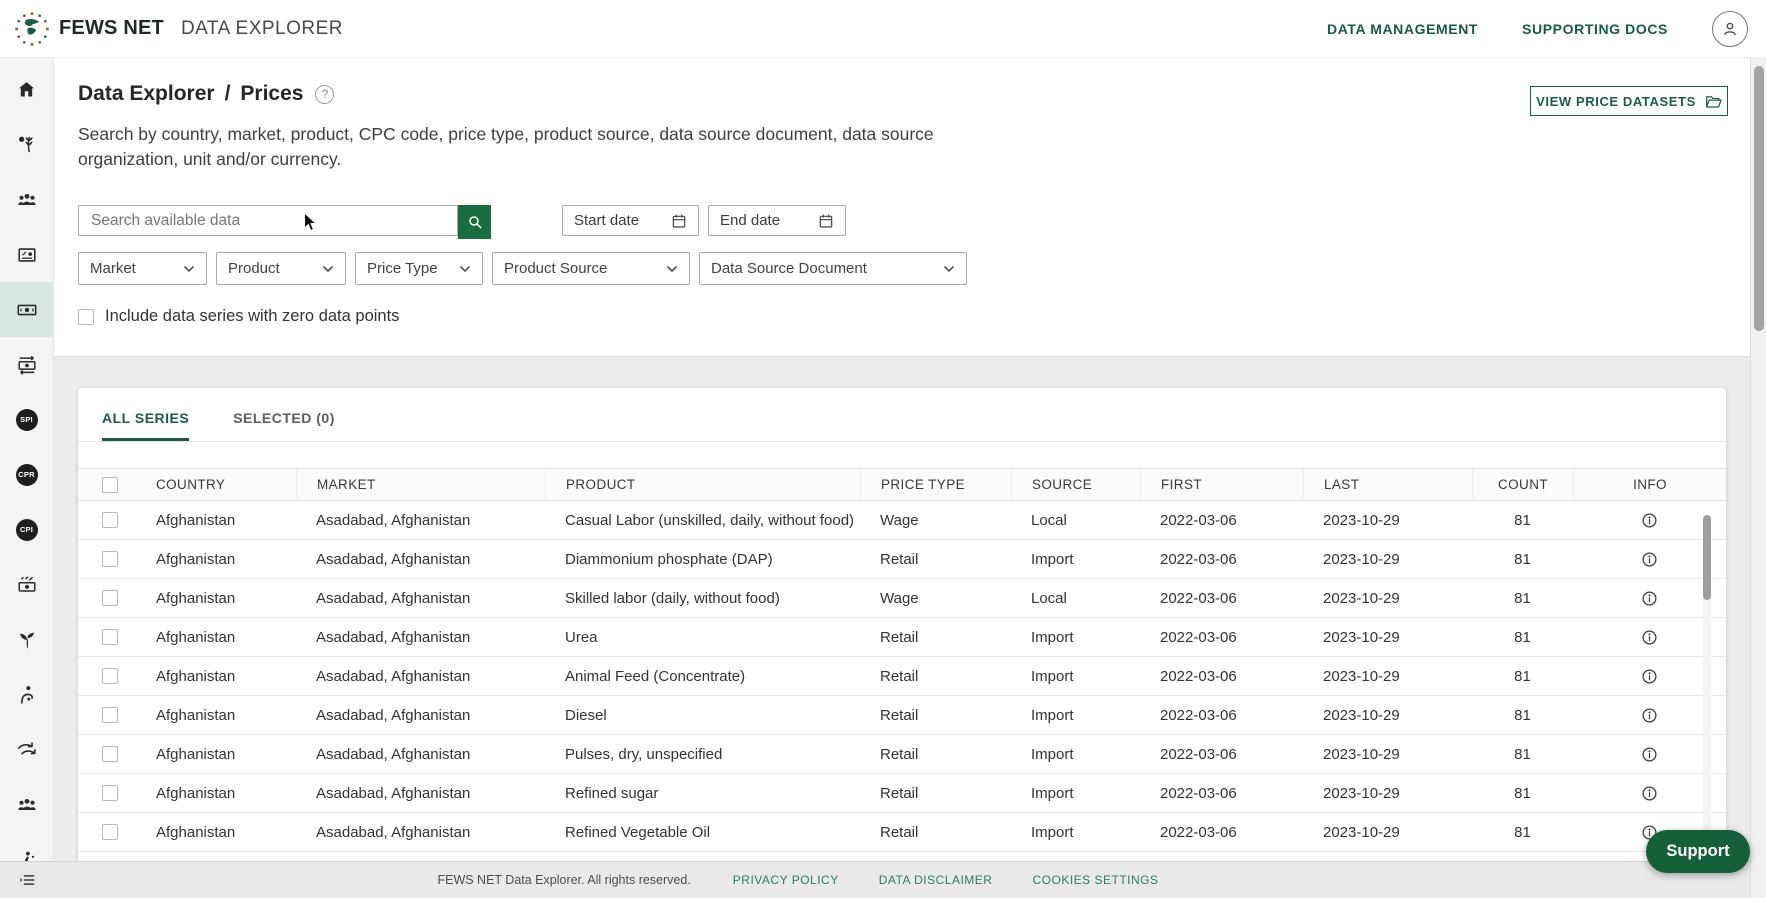 The height and width of the screenshot is (898, 1766). I want to click on column-header-source: SOURCE, so click(1075, 484).